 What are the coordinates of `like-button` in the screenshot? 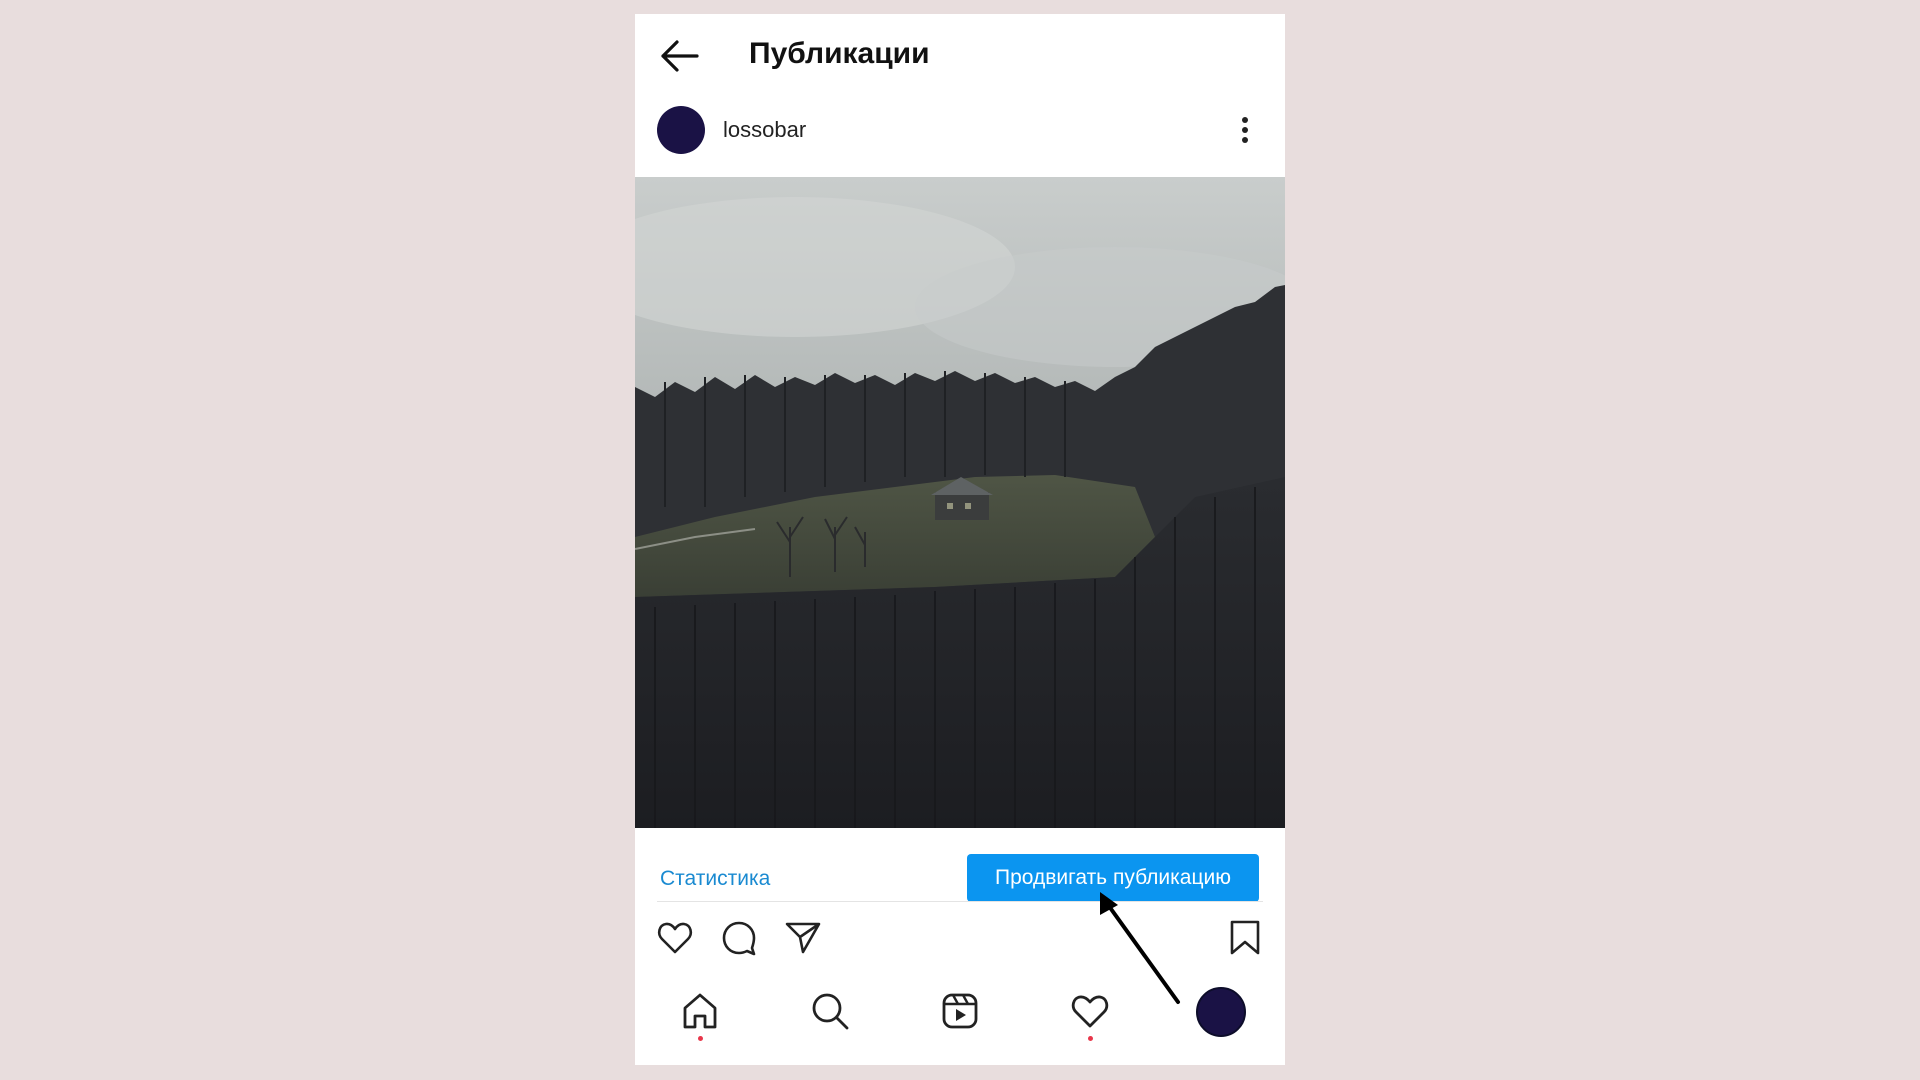 It's located at (675, 938).